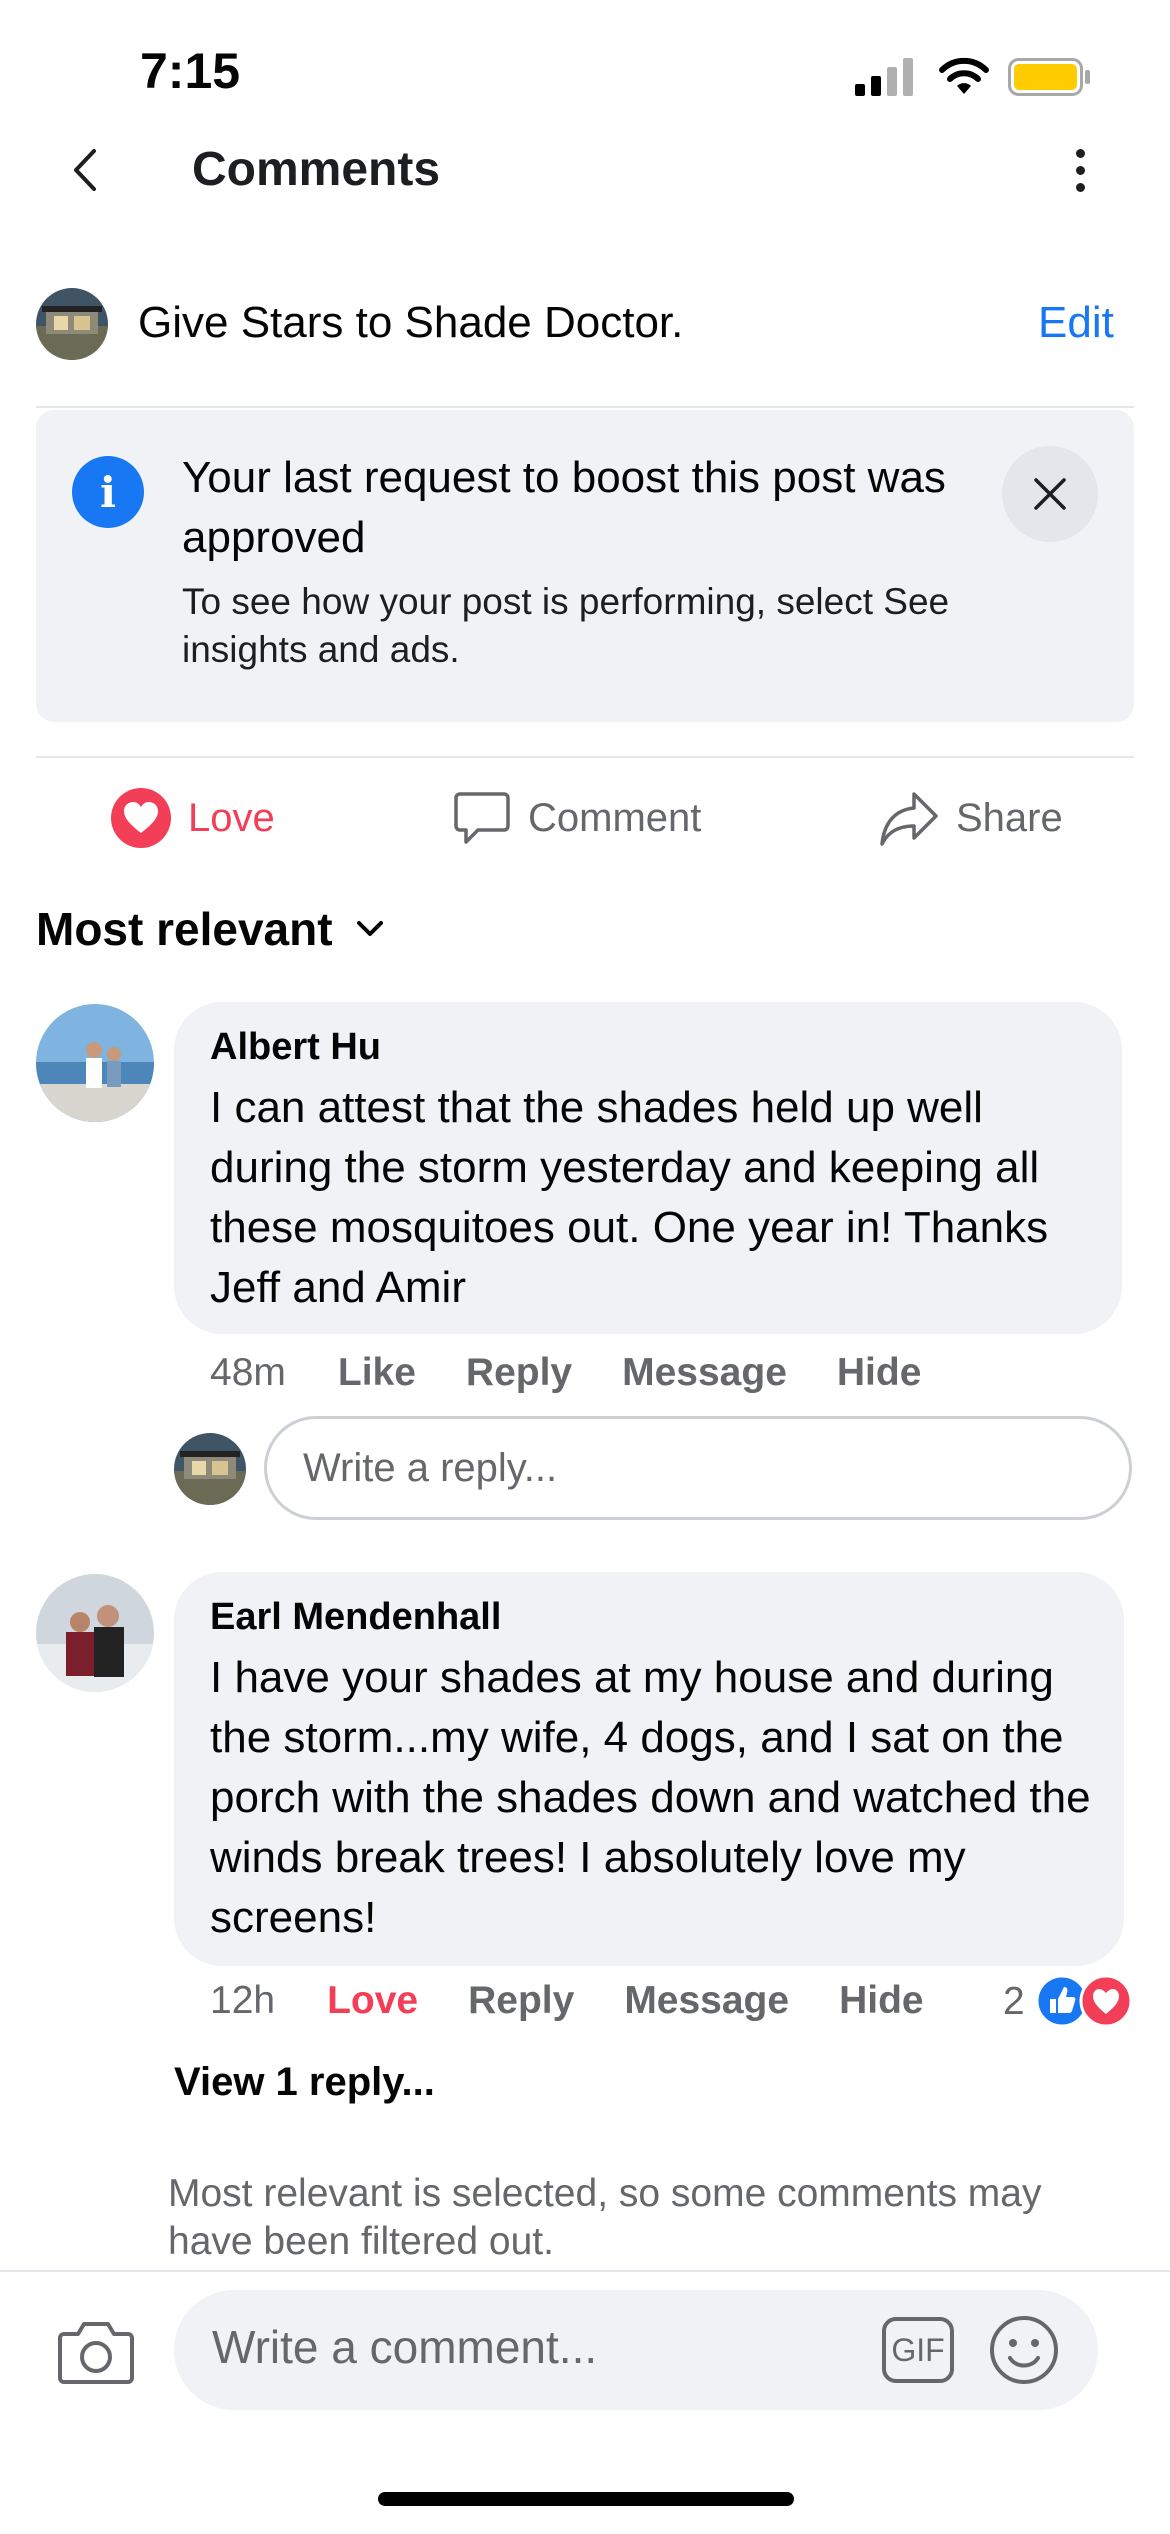 This screenshot has width=1170, height=2534. I want to click on comment-author: Albert Hu, so click(295, 1047).